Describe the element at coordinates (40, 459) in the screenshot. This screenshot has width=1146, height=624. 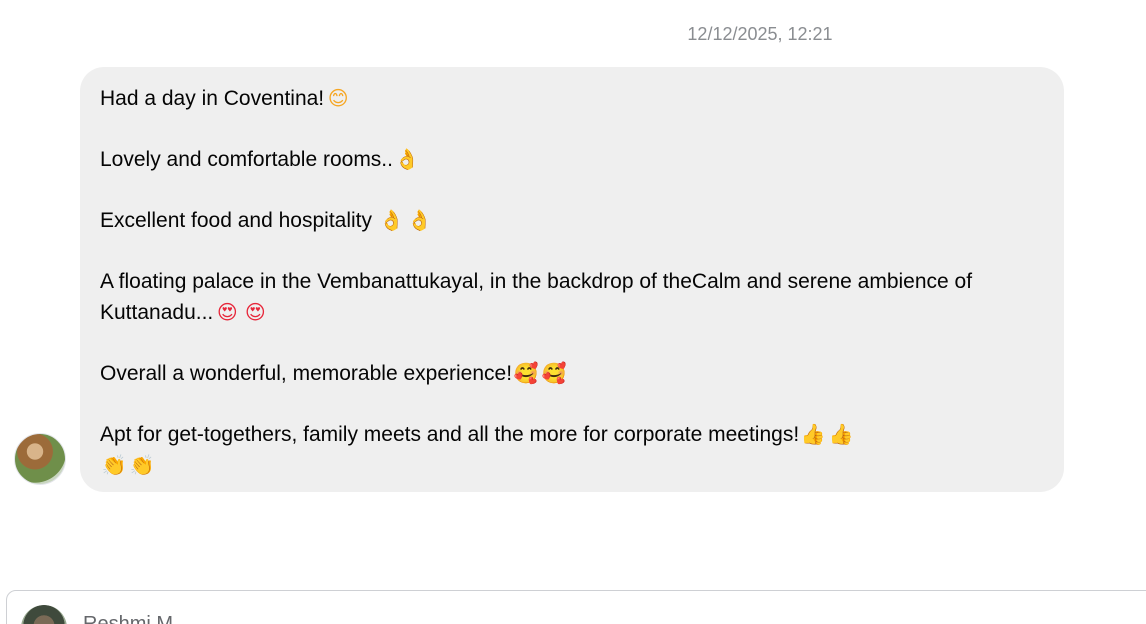
I see `sender-avatar` at that location.